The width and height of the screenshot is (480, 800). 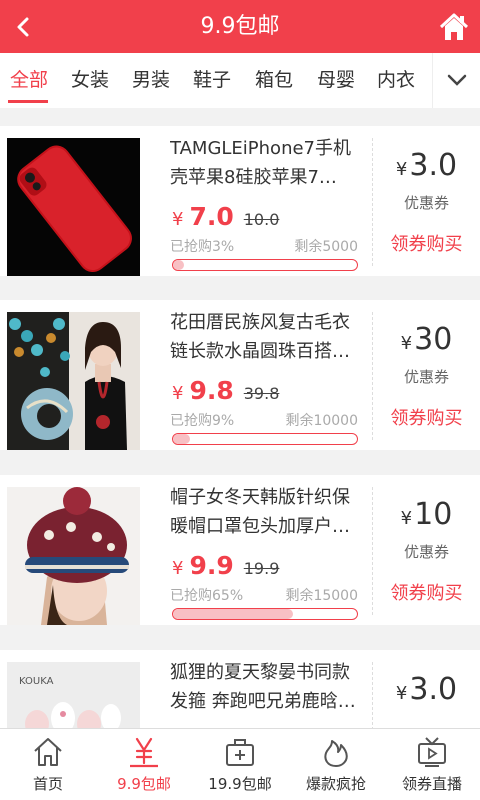 I want to click on coupon-panel: ¥30 优惠券 领券购买, so click(x=426, y=375).